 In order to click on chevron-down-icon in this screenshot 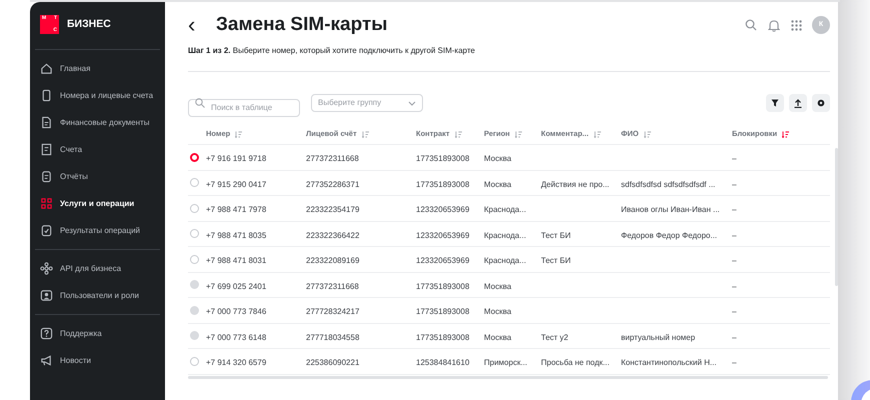, I will do `click(412, 103)`.